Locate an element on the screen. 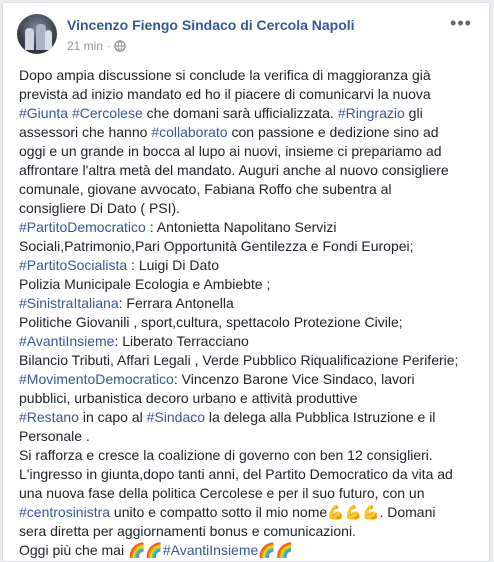 The image size is (494, 562). hashtag-link: #collaborato is located at coordinates (189, 132).